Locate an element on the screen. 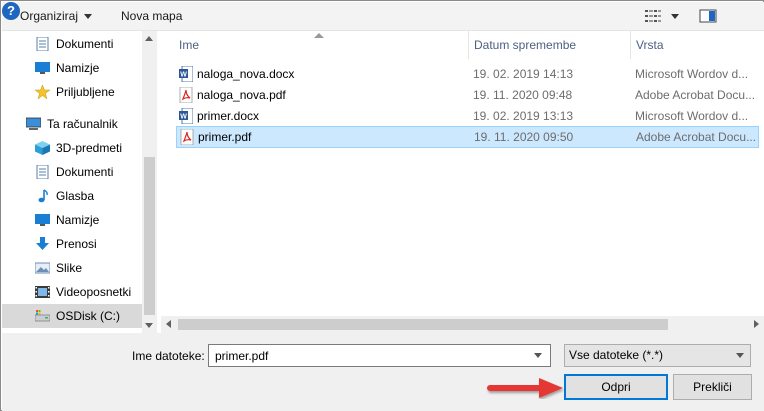  nav-item-namizje: Namizje is located at coordinates (72, 220).